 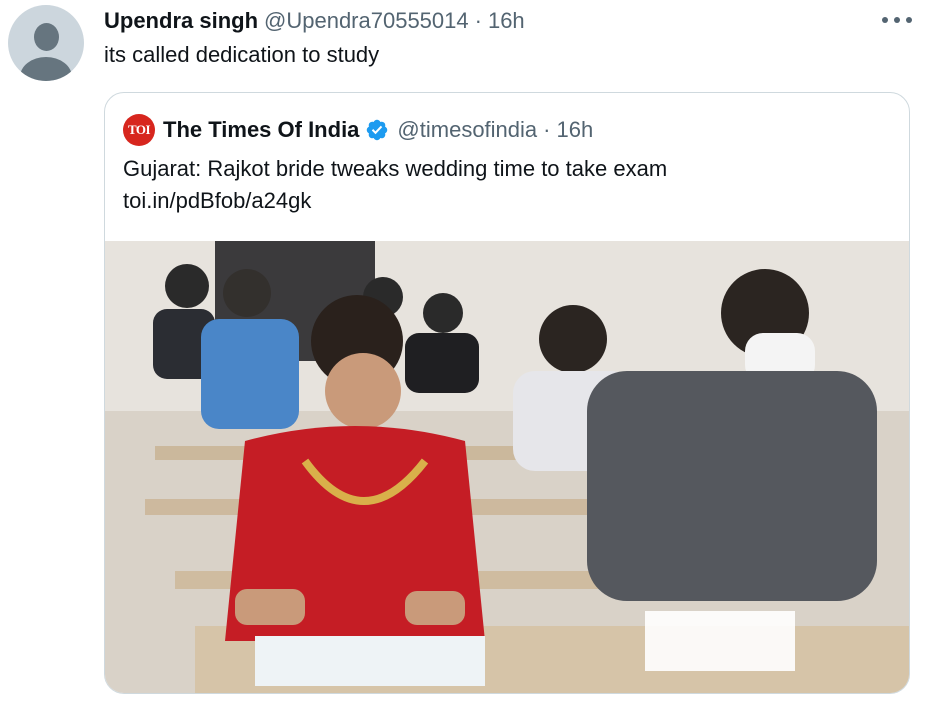 What do you see at coordinates (261, 130) in the screenshot?
I see `quoted-author-name: The Times Of India` at bounding box center [261, 130].